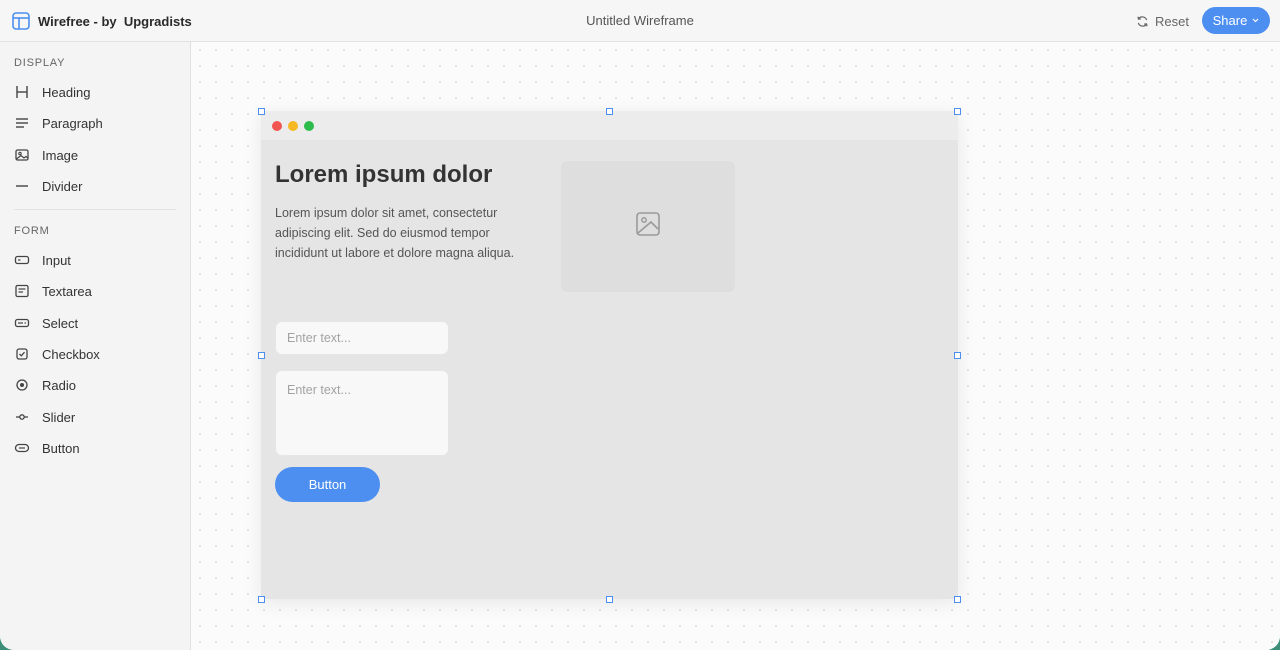 The height and width of the screenshot is (650, 1280). I want to click on sidebar: DISPLAY Heading Paragraph Image Divider, so click(95, 346).